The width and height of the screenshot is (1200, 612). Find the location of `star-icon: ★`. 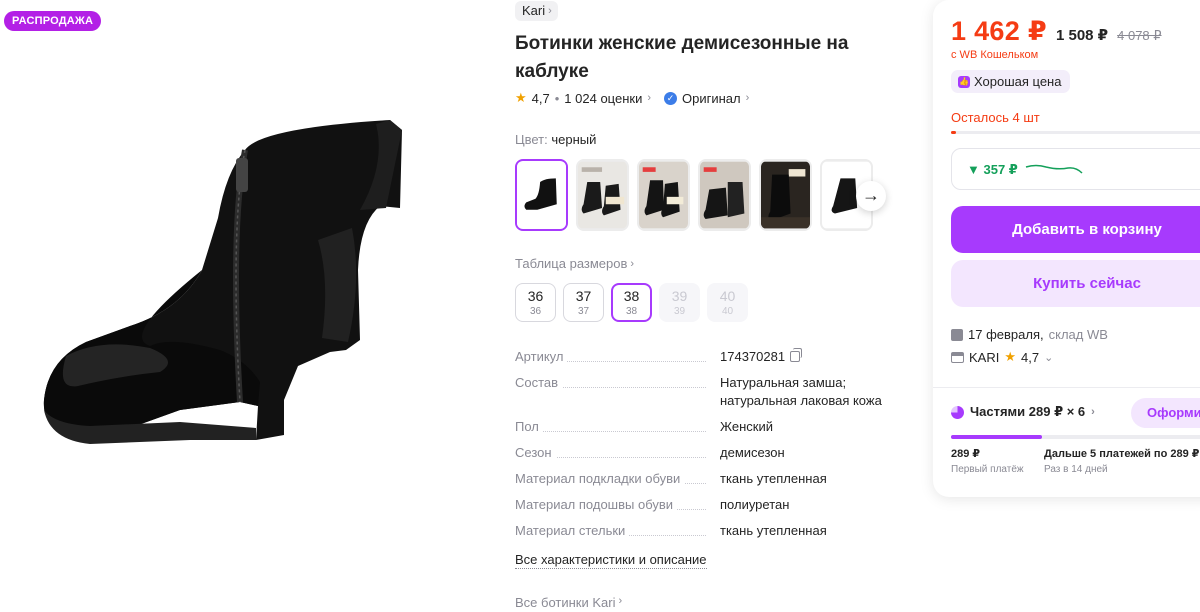

star-icon: ★ is located at coordinates (1010, 356).